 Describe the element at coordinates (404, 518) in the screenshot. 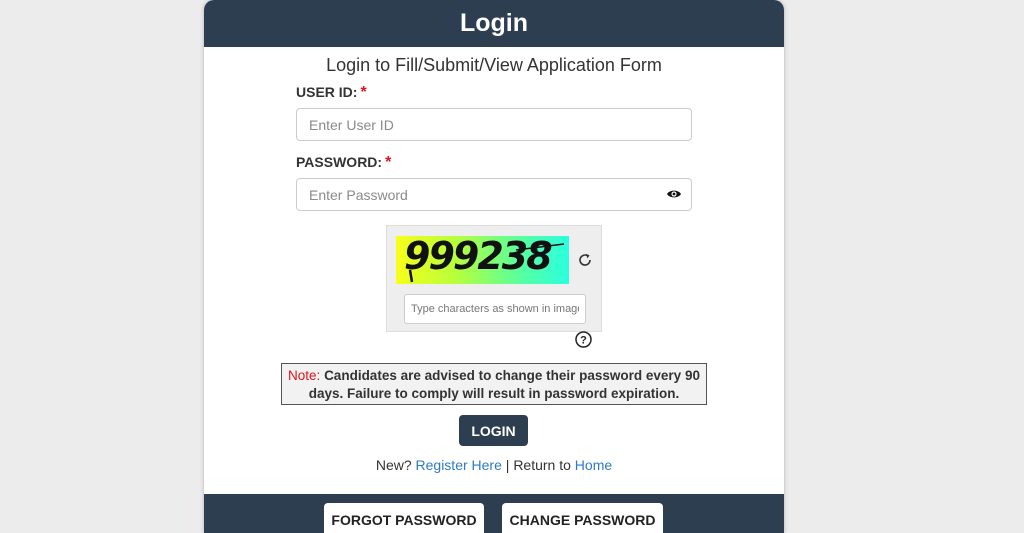

I see `forgot-password-button: FORGOT PASSWORD` at that location.